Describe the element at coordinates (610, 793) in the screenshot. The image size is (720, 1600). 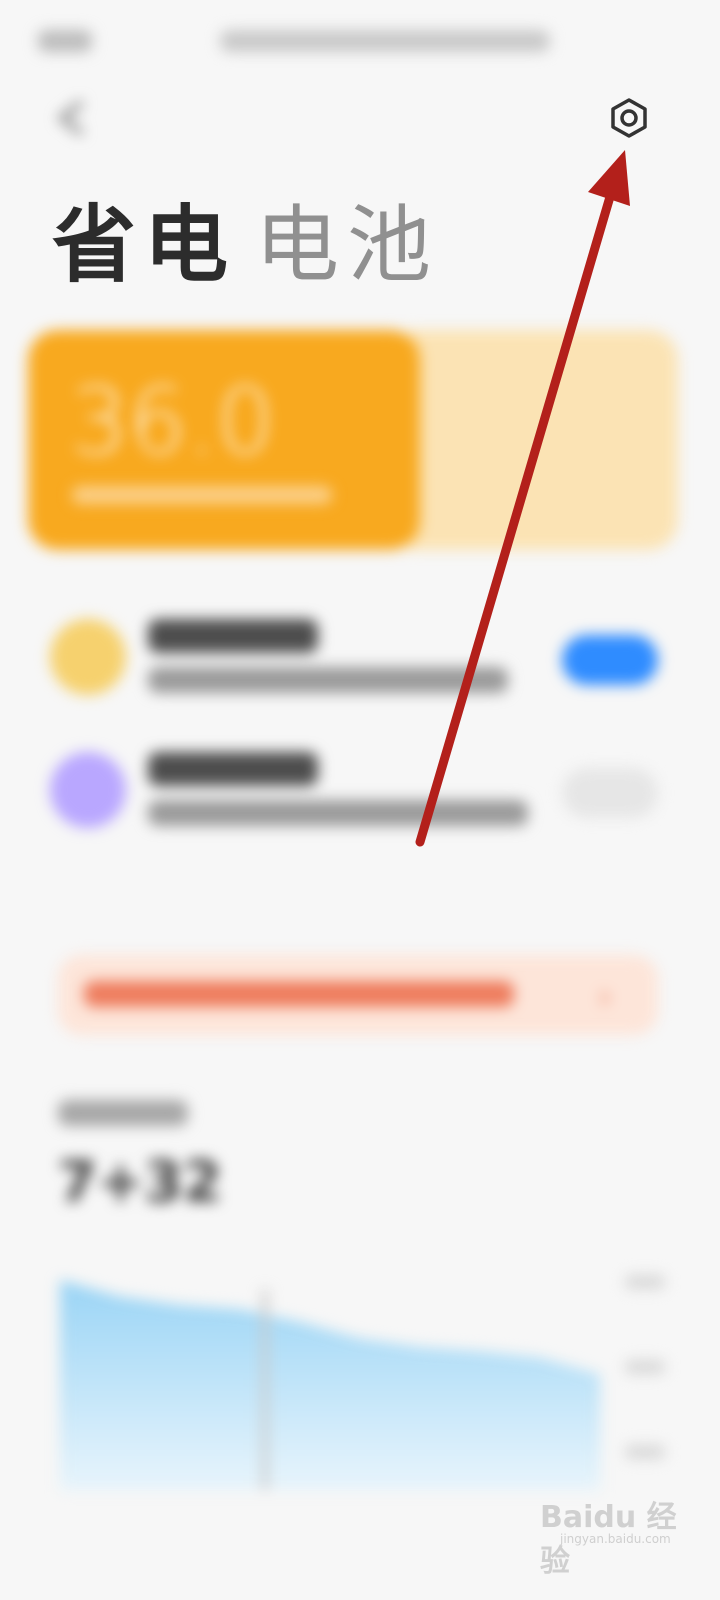
I see `mode-toggle-off` at that location.